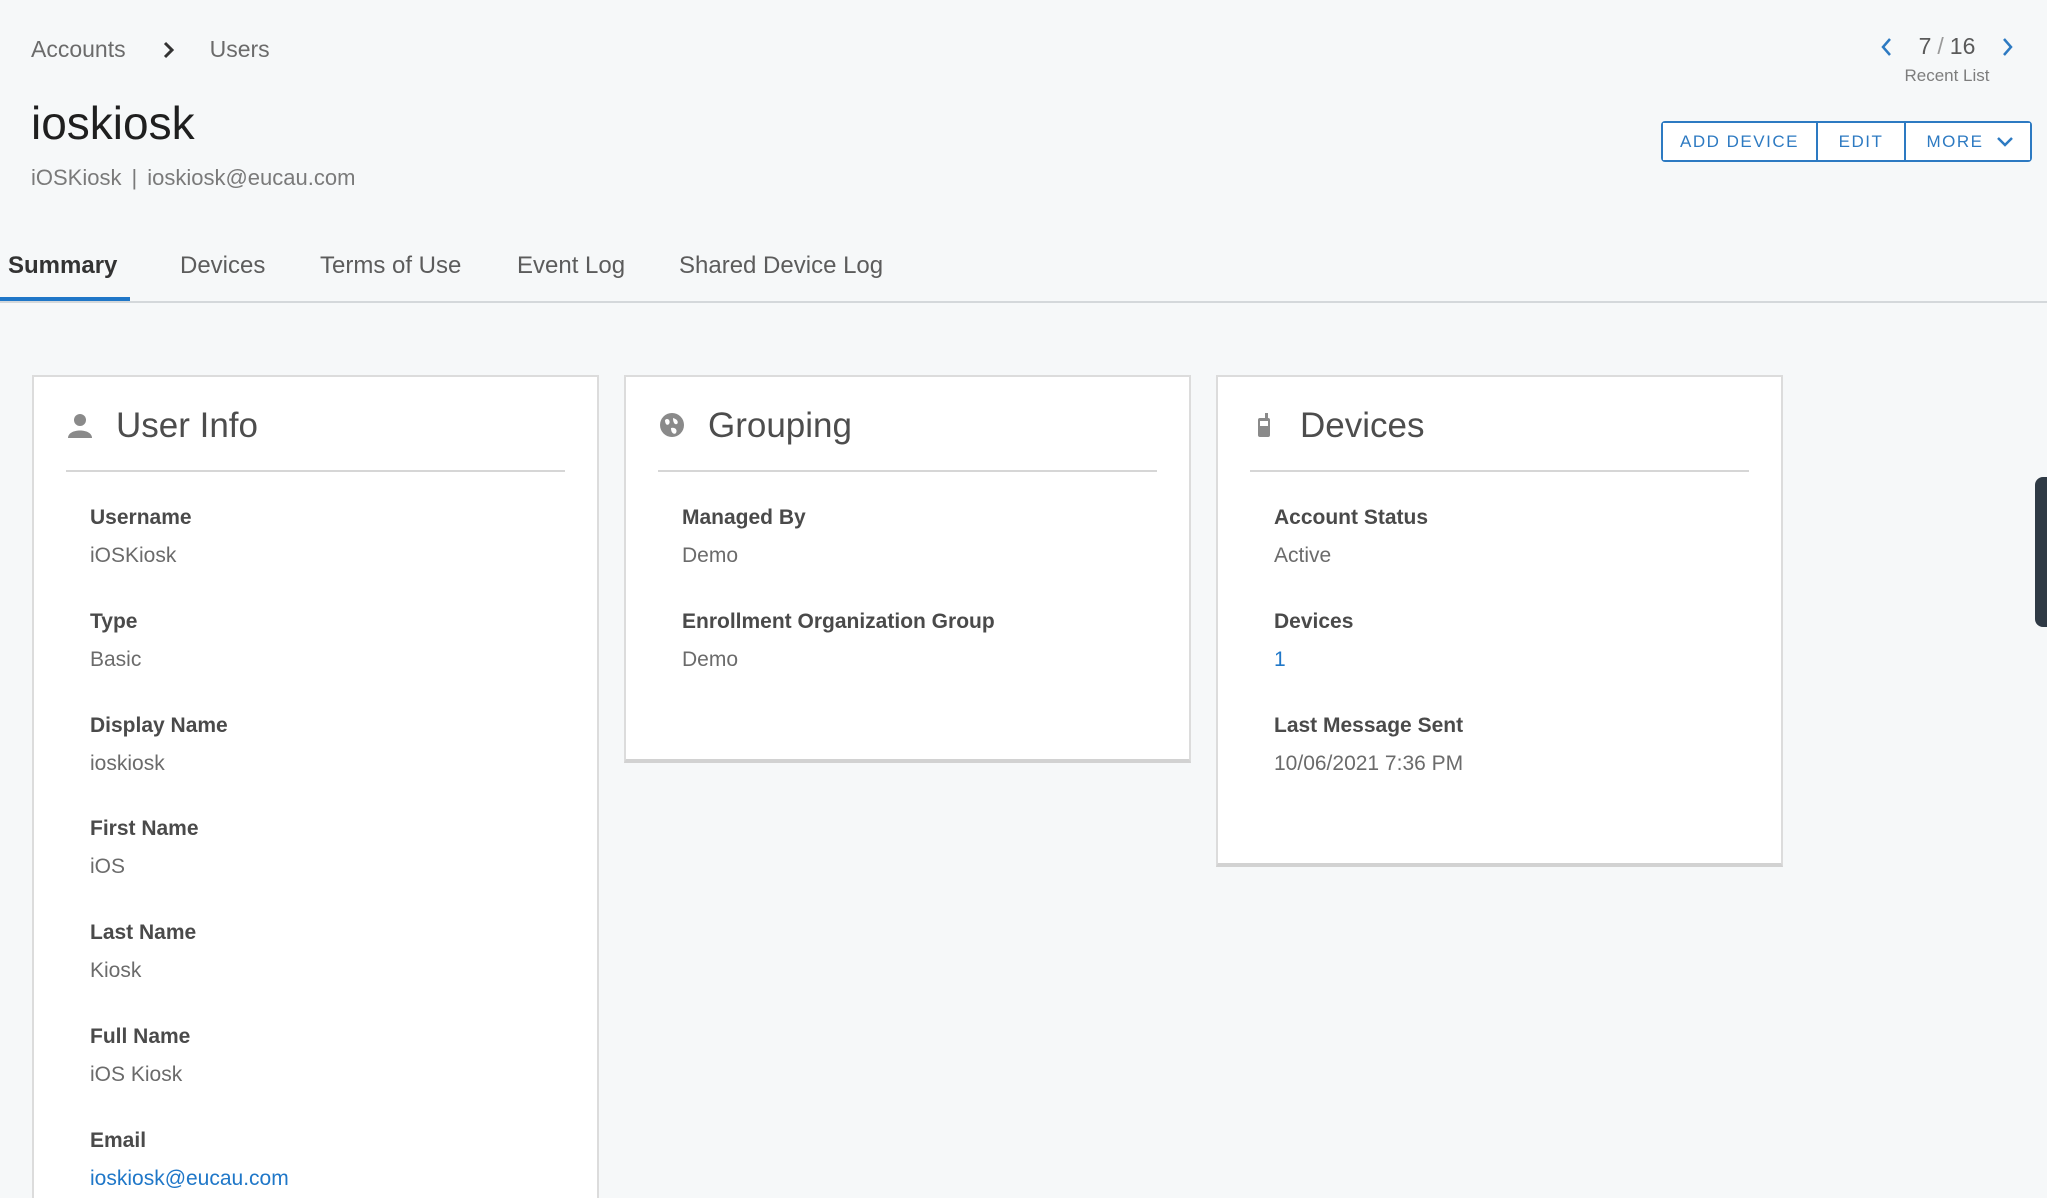 The image size is (2047, 1198). I want to click on field-label: Display Name, so click(159, 725).